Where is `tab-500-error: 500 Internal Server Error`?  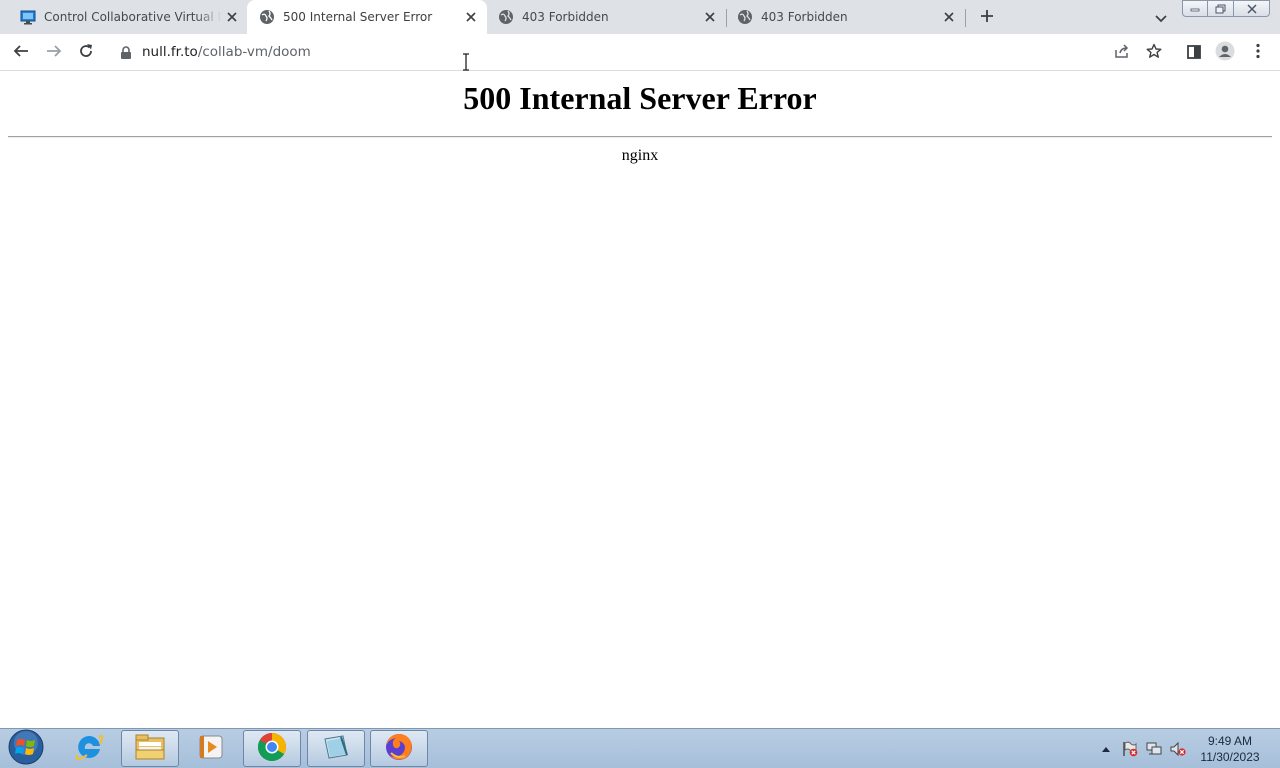 tab-500-error: 500 Internal Server Error is located at coordinates (367, 17).